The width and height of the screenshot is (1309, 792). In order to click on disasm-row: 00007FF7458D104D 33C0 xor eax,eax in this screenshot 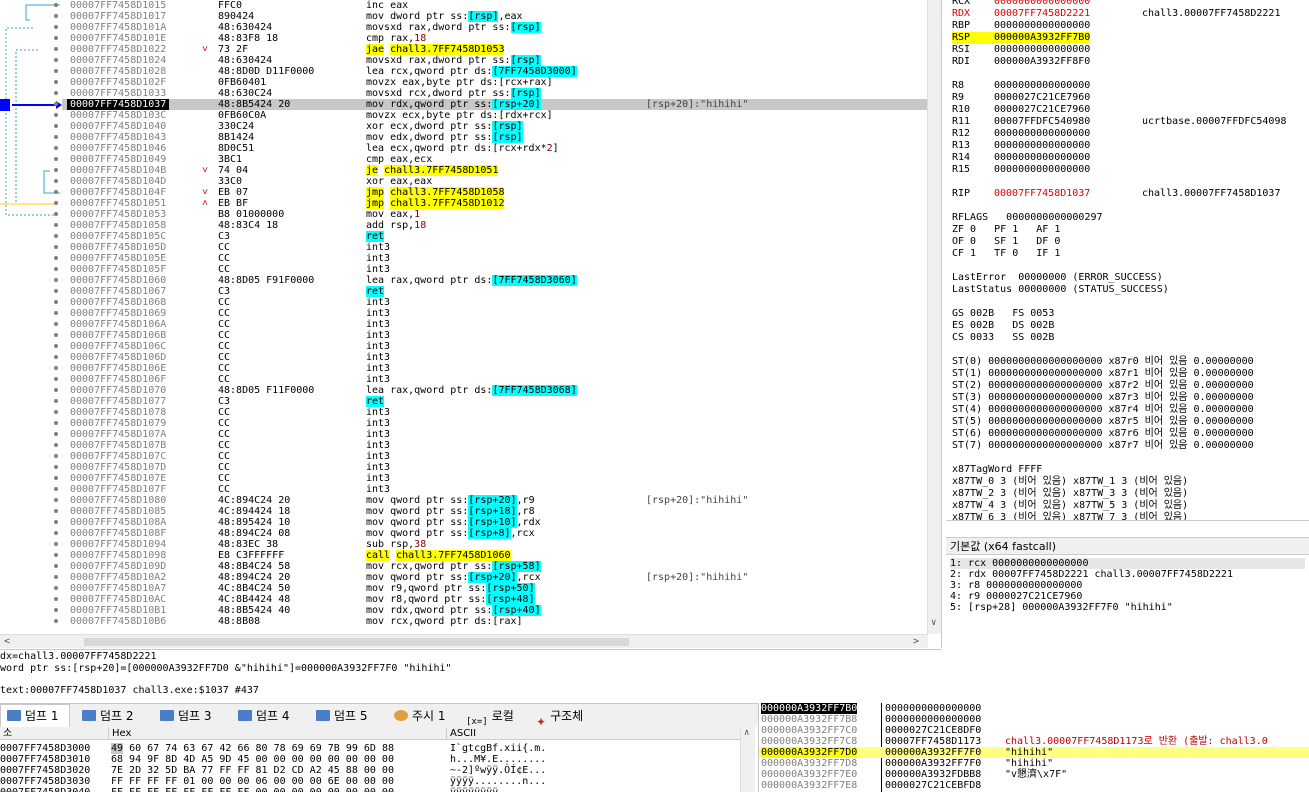, I will do `click(491, 181)`.